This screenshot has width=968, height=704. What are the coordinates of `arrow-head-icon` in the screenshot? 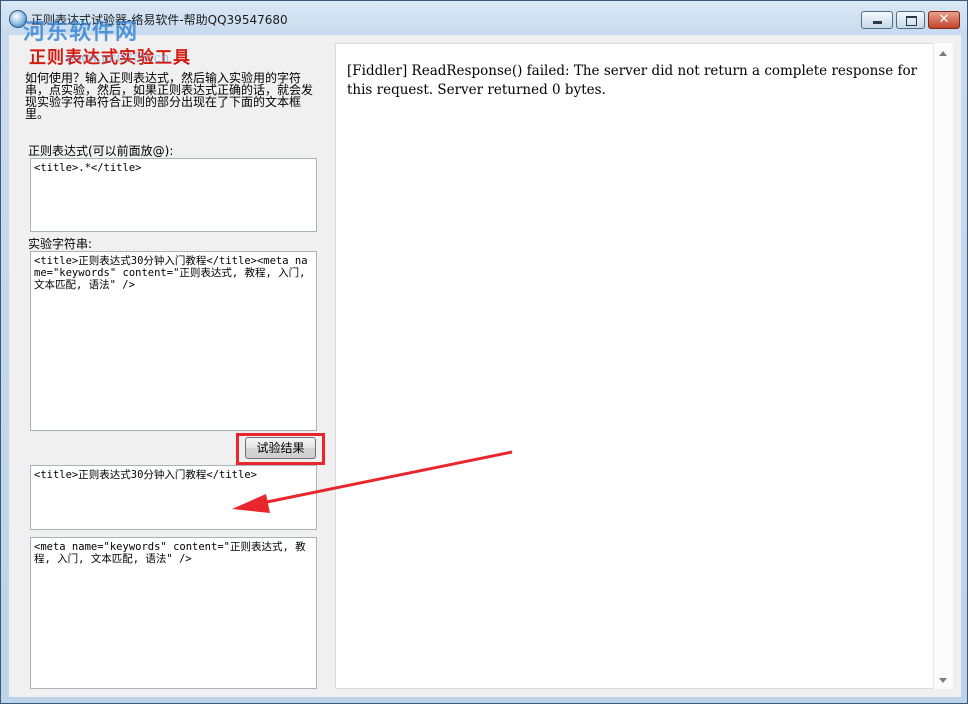 It's located at (251, 503).